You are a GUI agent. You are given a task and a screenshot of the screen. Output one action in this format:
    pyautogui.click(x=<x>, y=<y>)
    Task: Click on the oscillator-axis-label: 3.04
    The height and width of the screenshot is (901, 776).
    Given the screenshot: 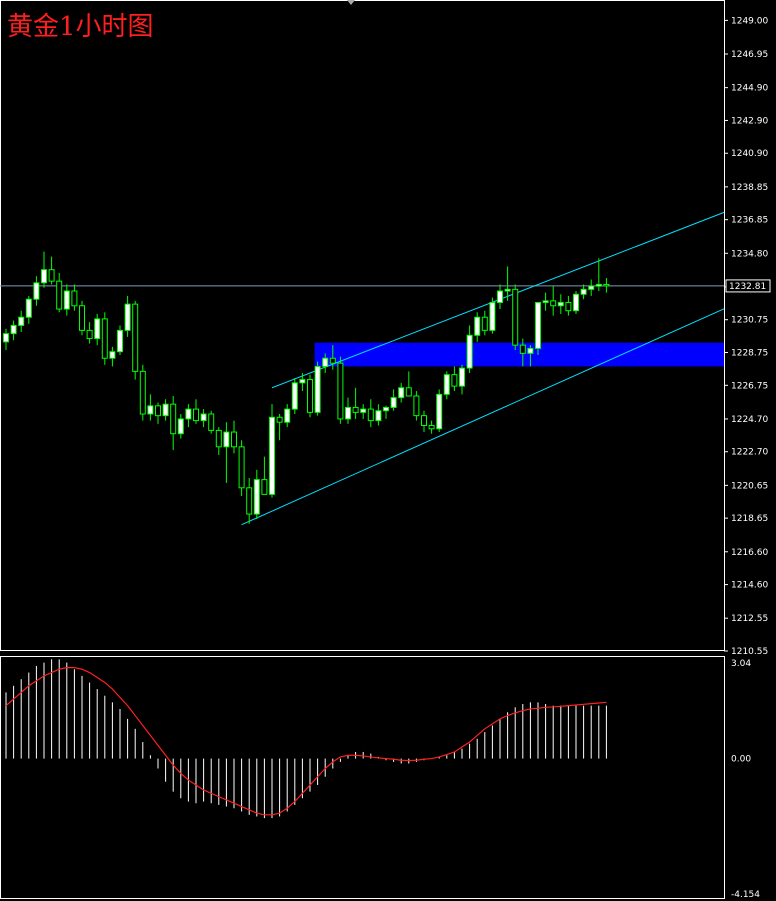 What is the action you would take?
    pyautogui.click(x=741, y=664)
    